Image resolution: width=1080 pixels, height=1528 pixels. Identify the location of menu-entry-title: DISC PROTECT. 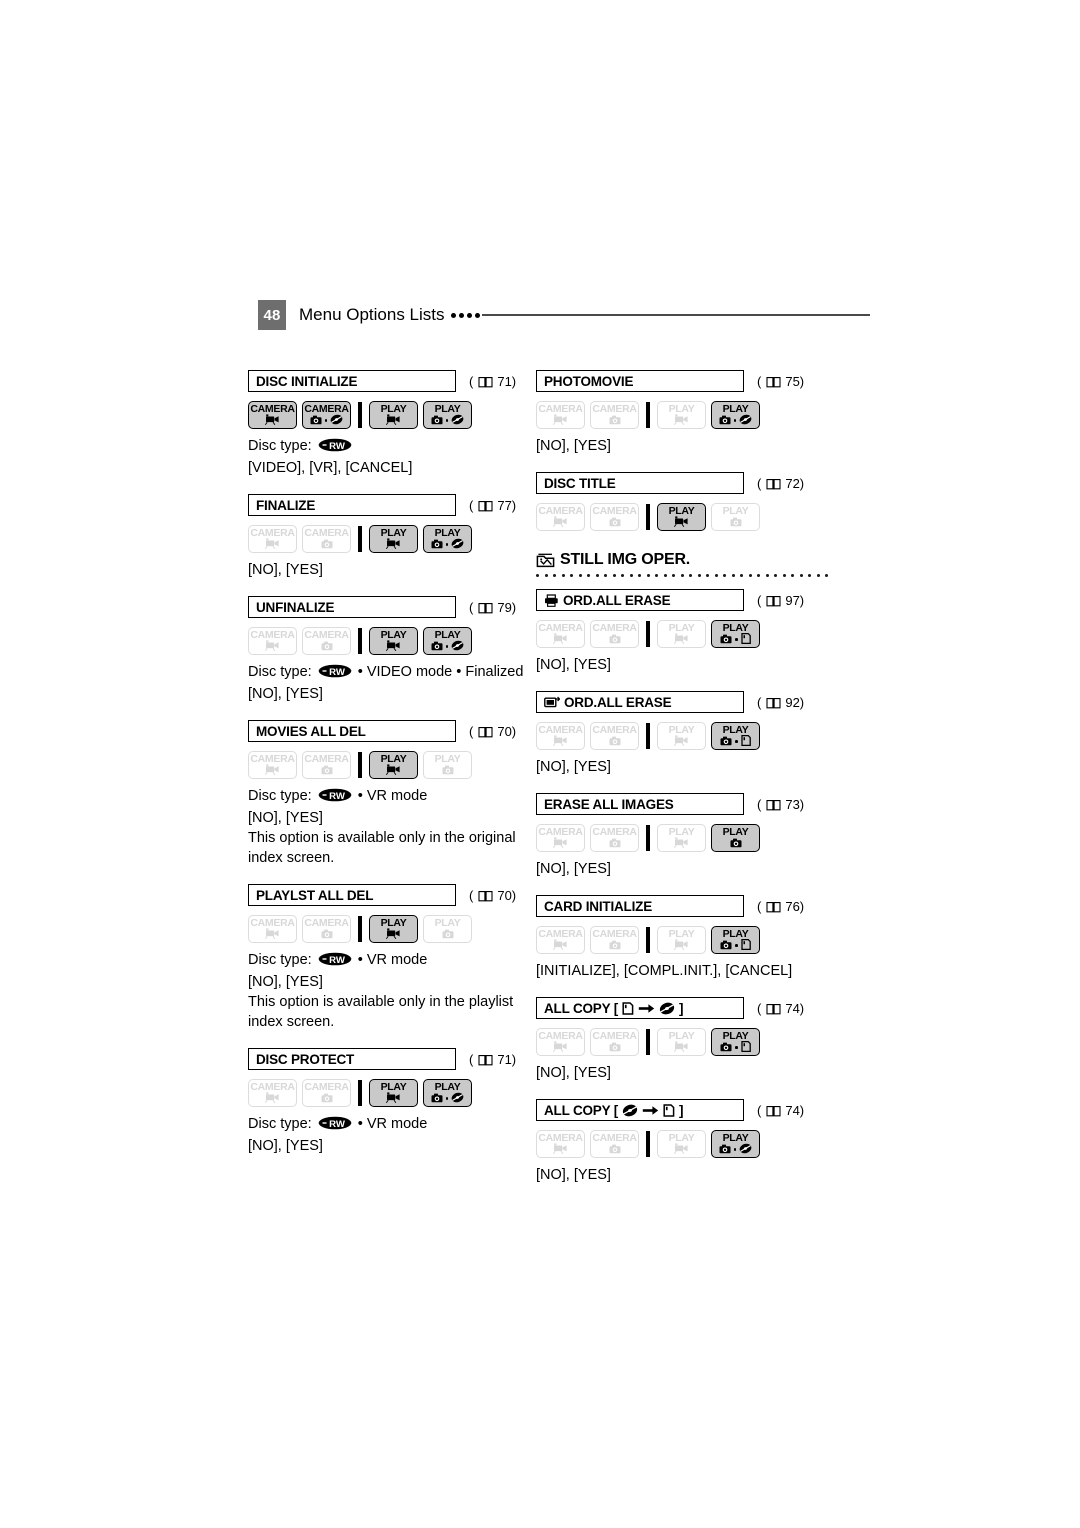
(352, 1059).